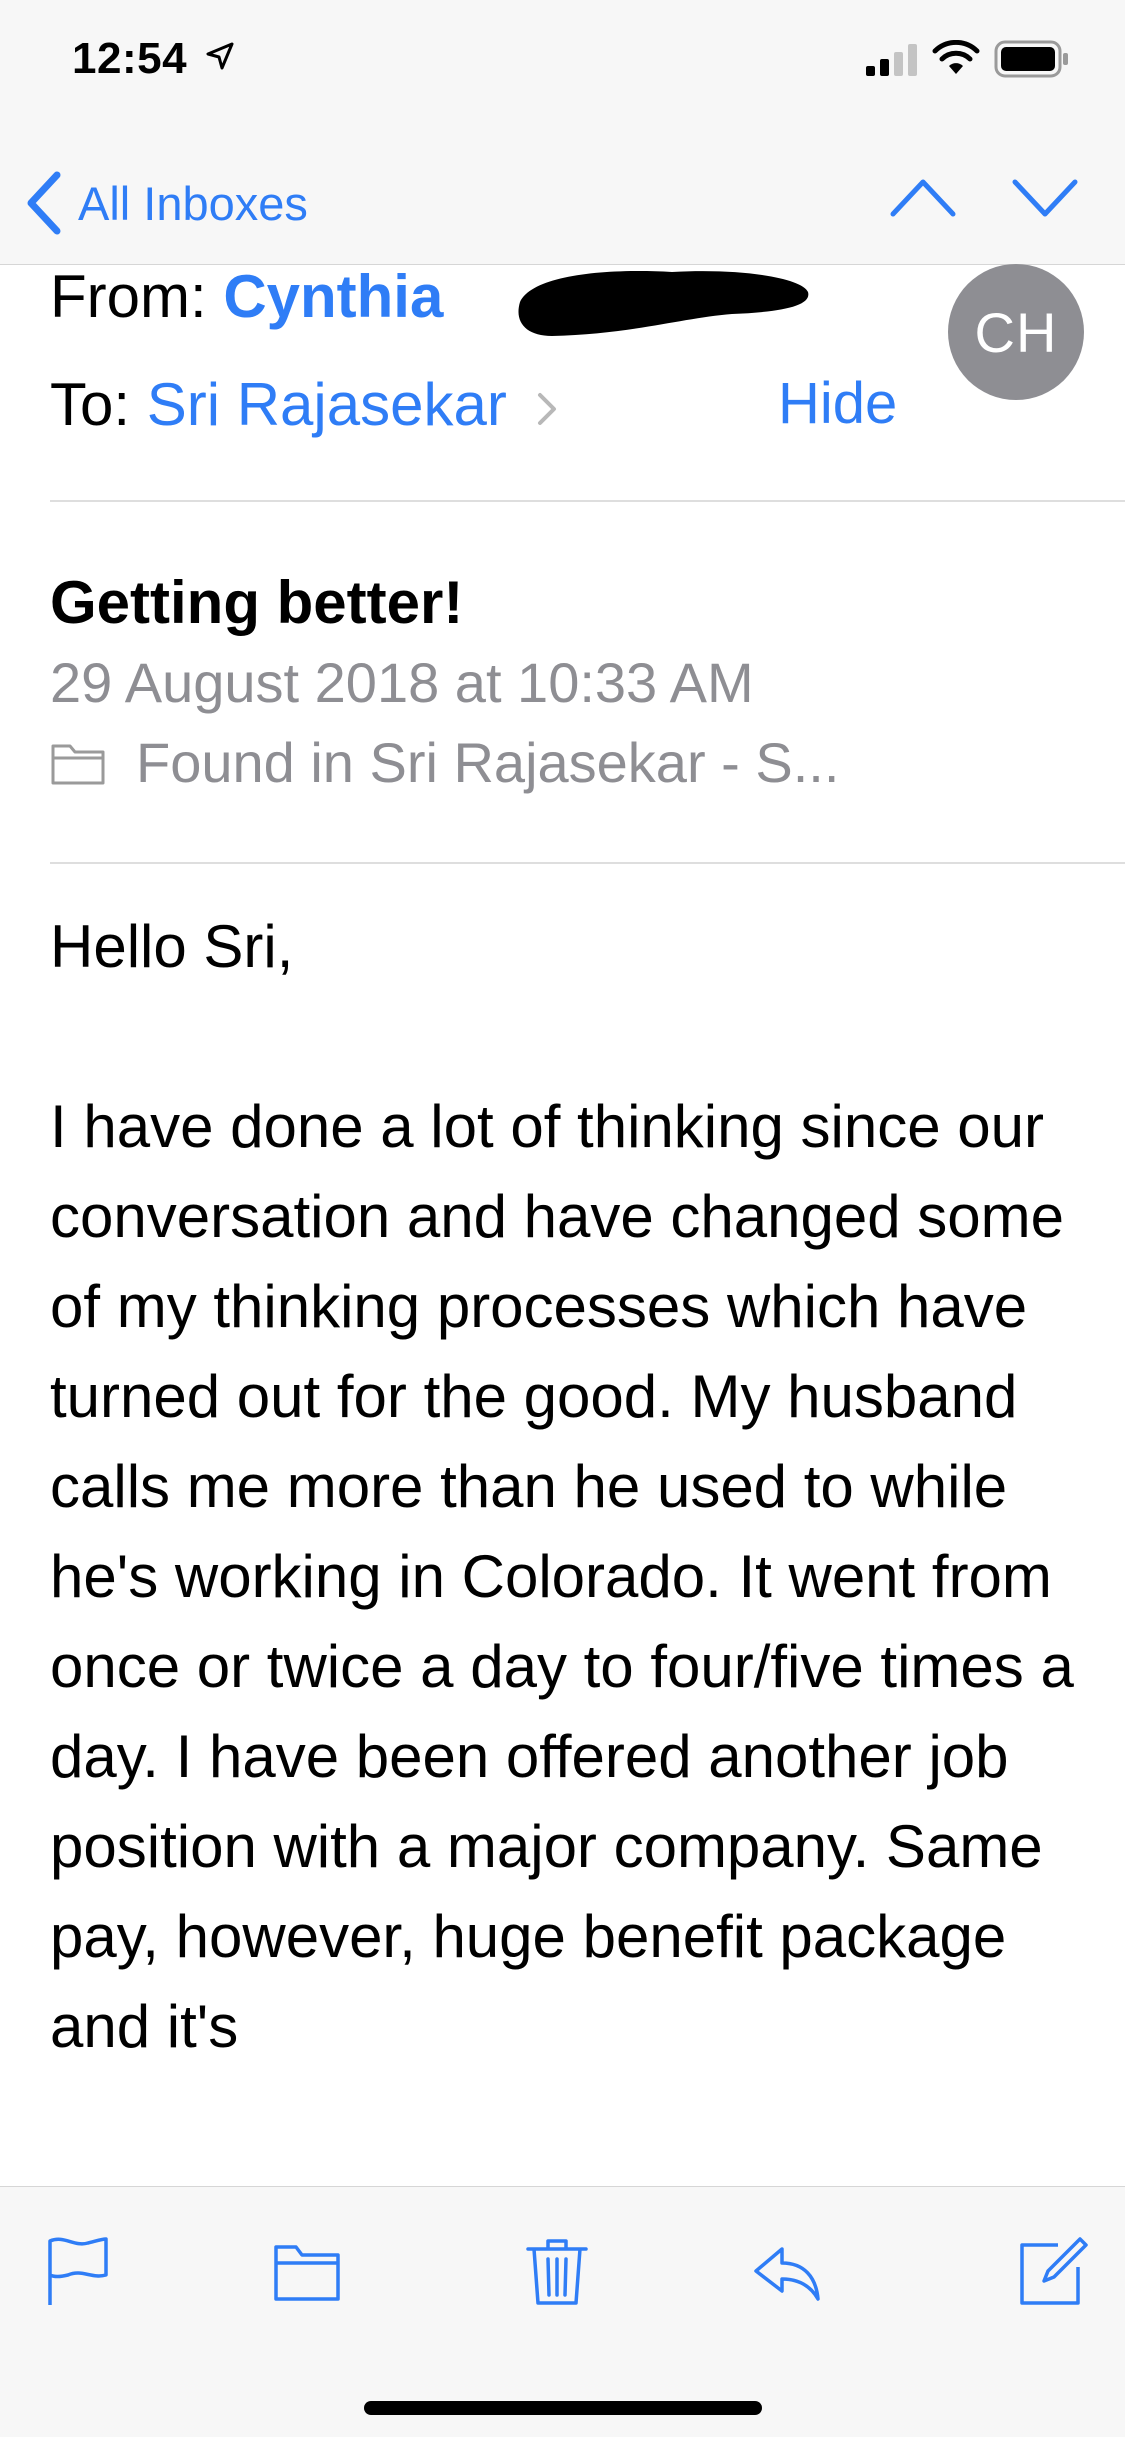 Image resolution: width=1125 pixels, height=2437 pixels. I want to click on message-greeting: Hello Sri,, so click(172, 946).